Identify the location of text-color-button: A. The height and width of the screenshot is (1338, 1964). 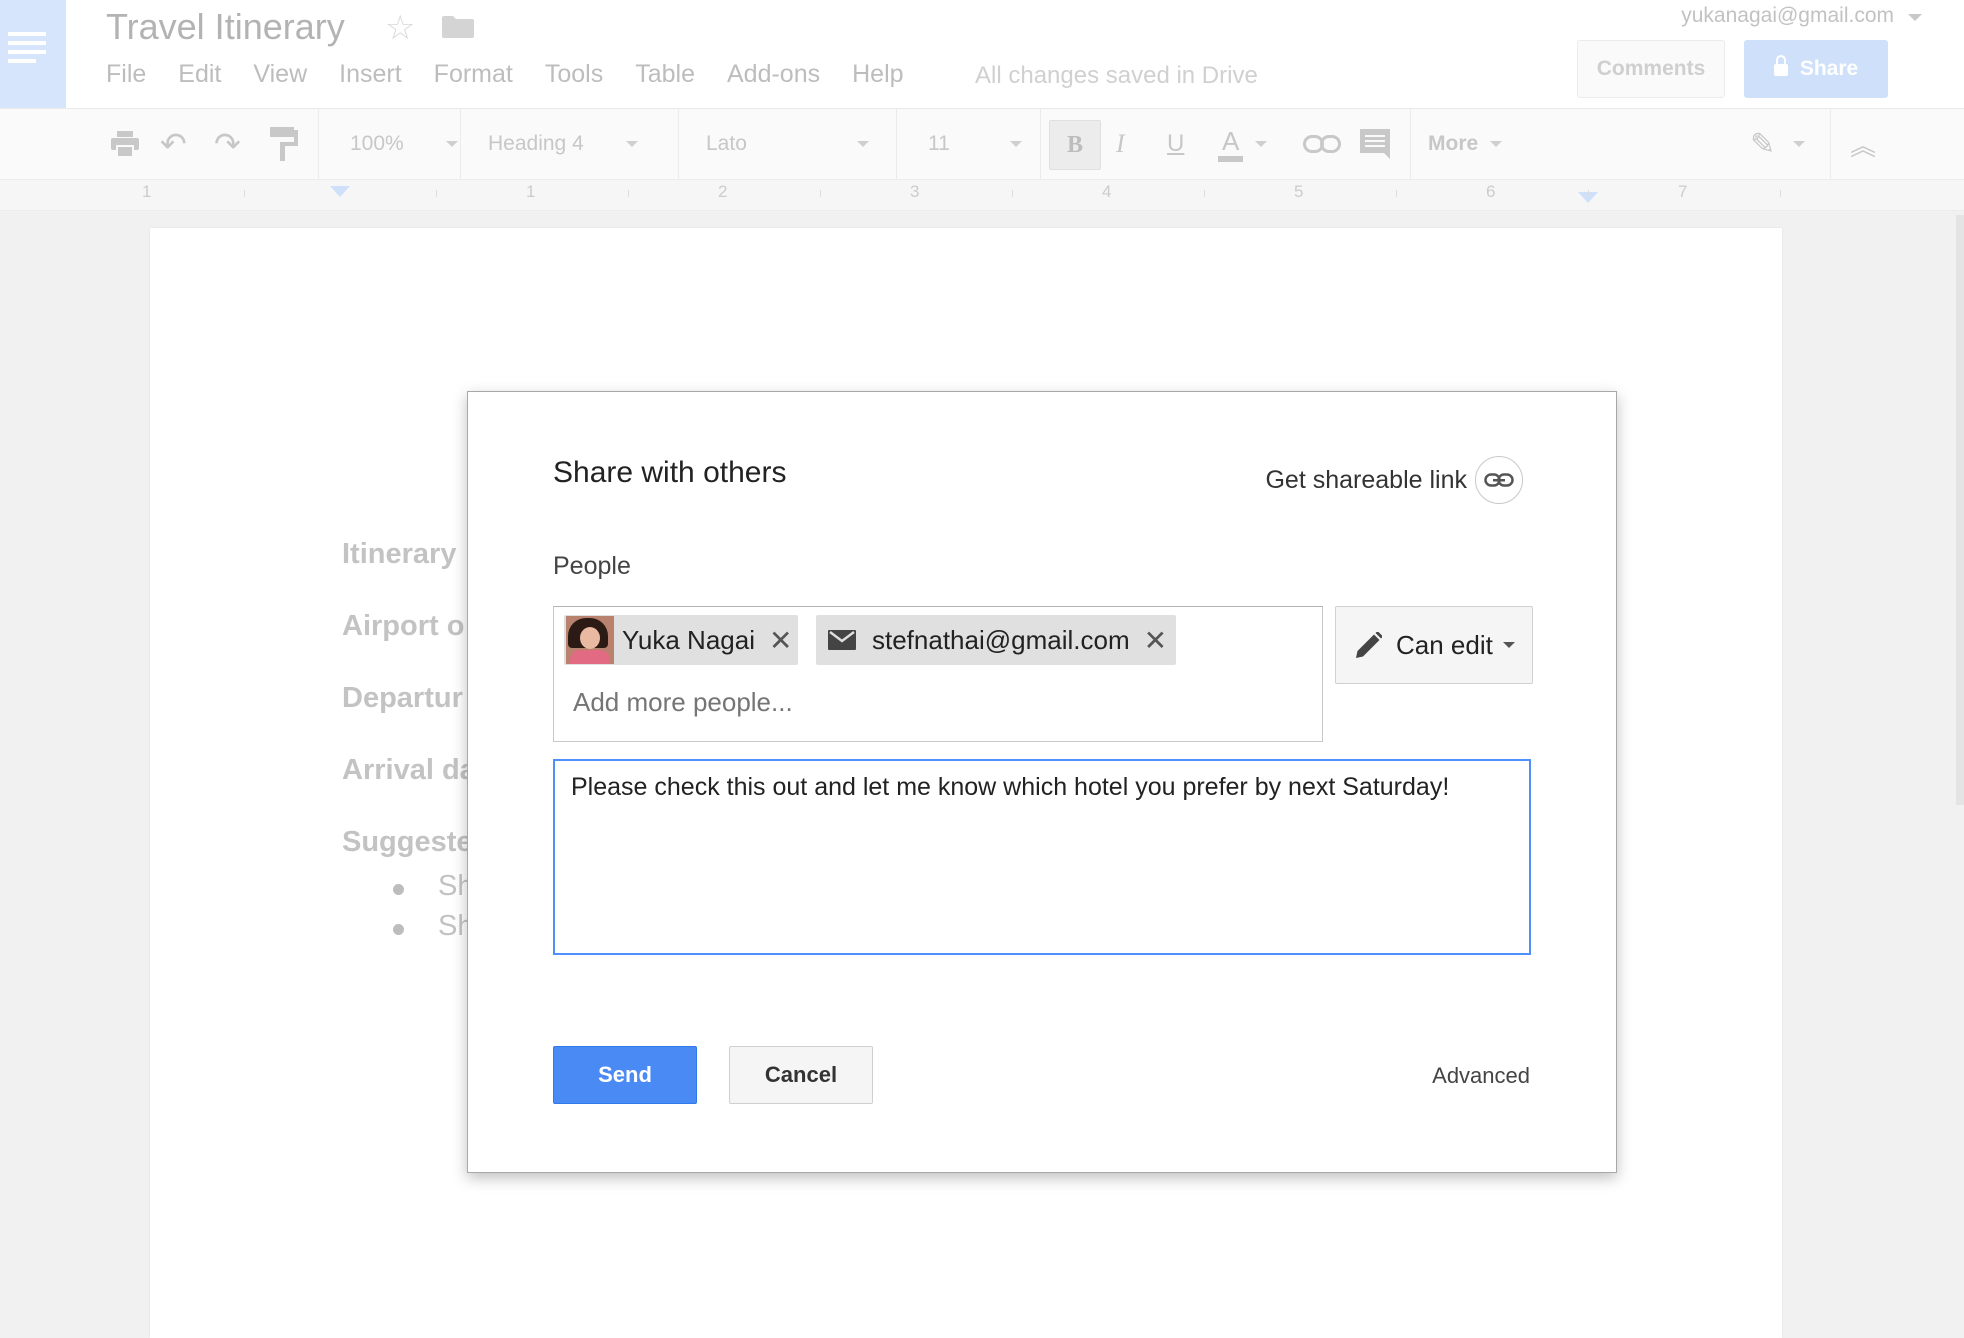
(1243, 144).